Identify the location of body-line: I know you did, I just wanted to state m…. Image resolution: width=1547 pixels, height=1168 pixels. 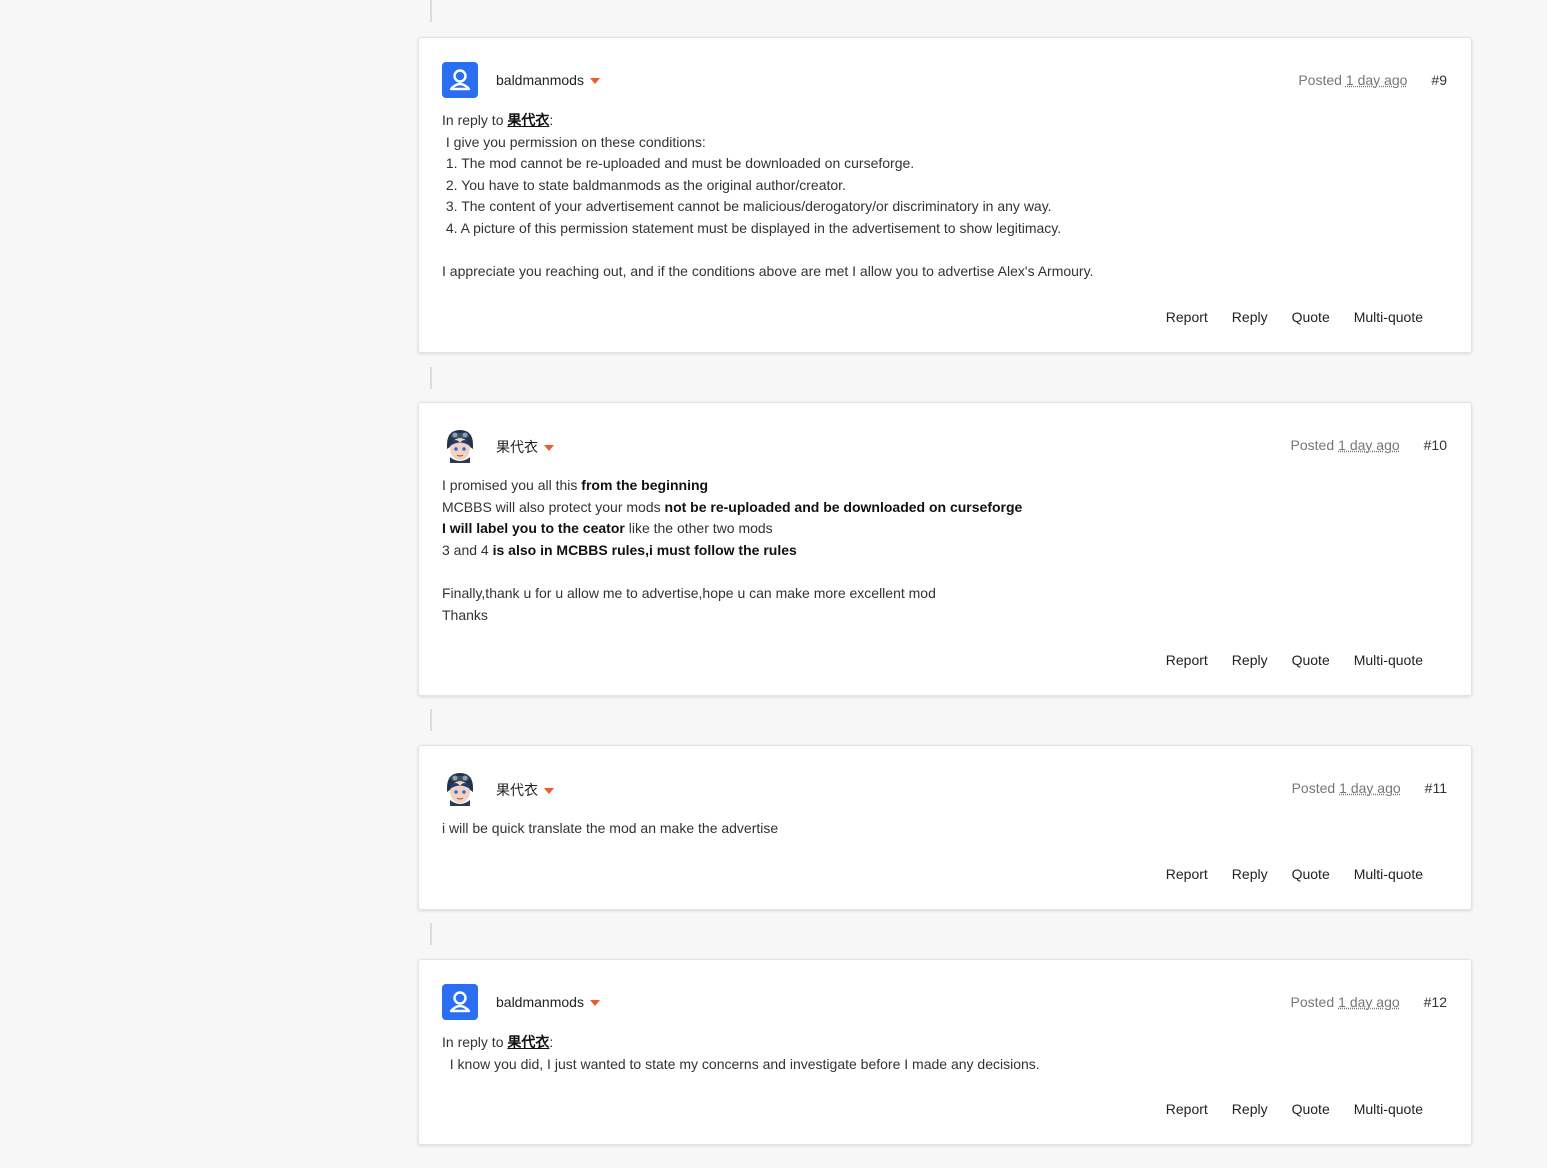
(741, 1063).